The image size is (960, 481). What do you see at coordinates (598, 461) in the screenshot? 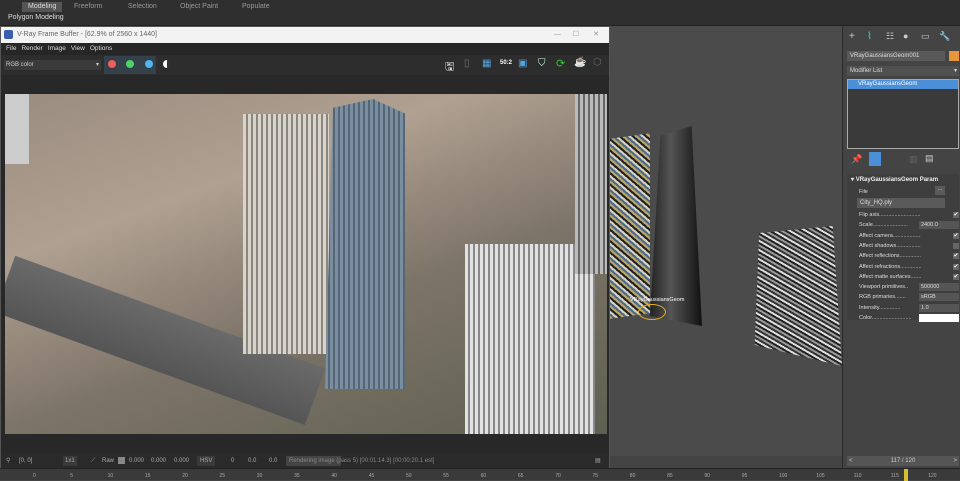
I see `panel-toggle-icon: ▤` at bounding box center [598, 461].